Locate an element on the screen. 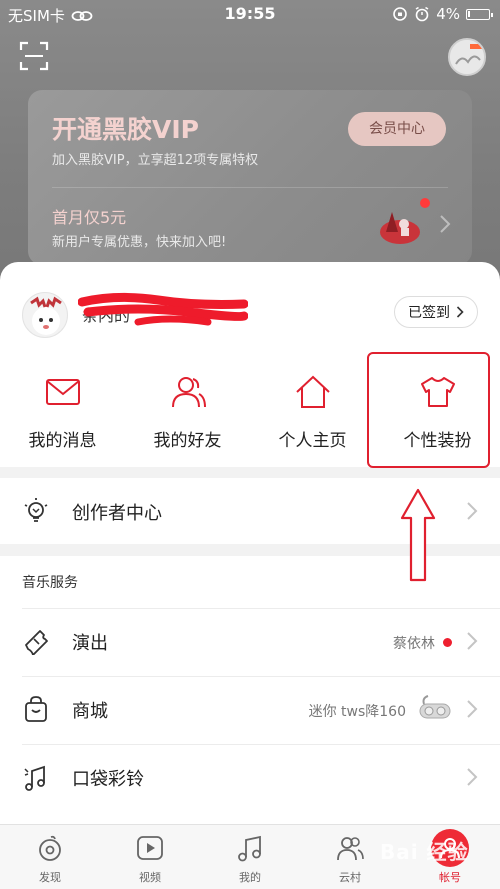  profile-avatar is located at coordinates (45, 315).